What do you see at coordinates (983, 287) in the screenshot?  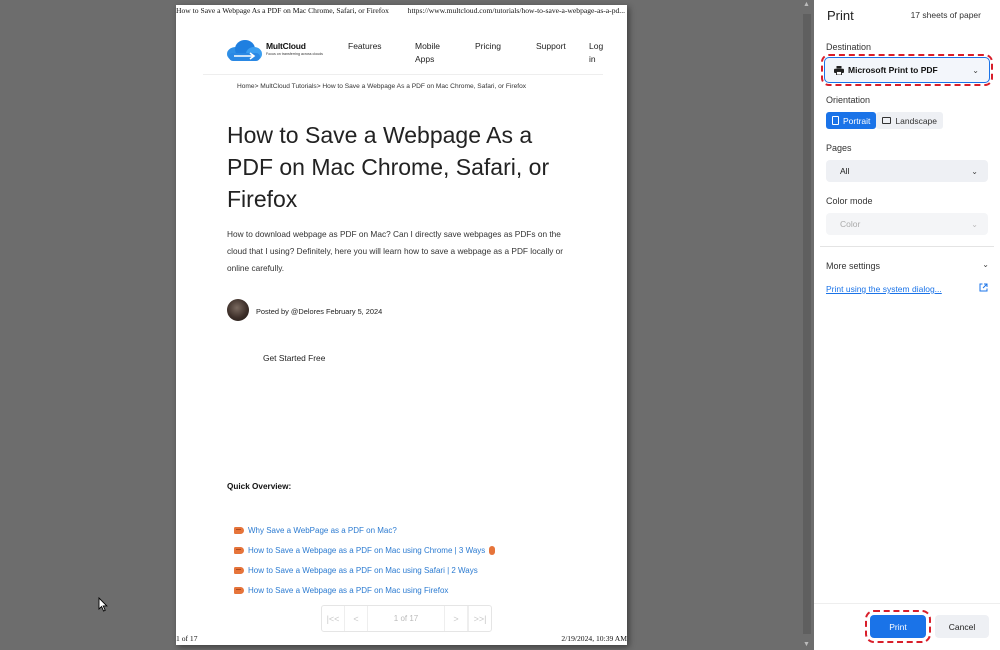 I see `open-external-icon` at bounding box center [983, 287].